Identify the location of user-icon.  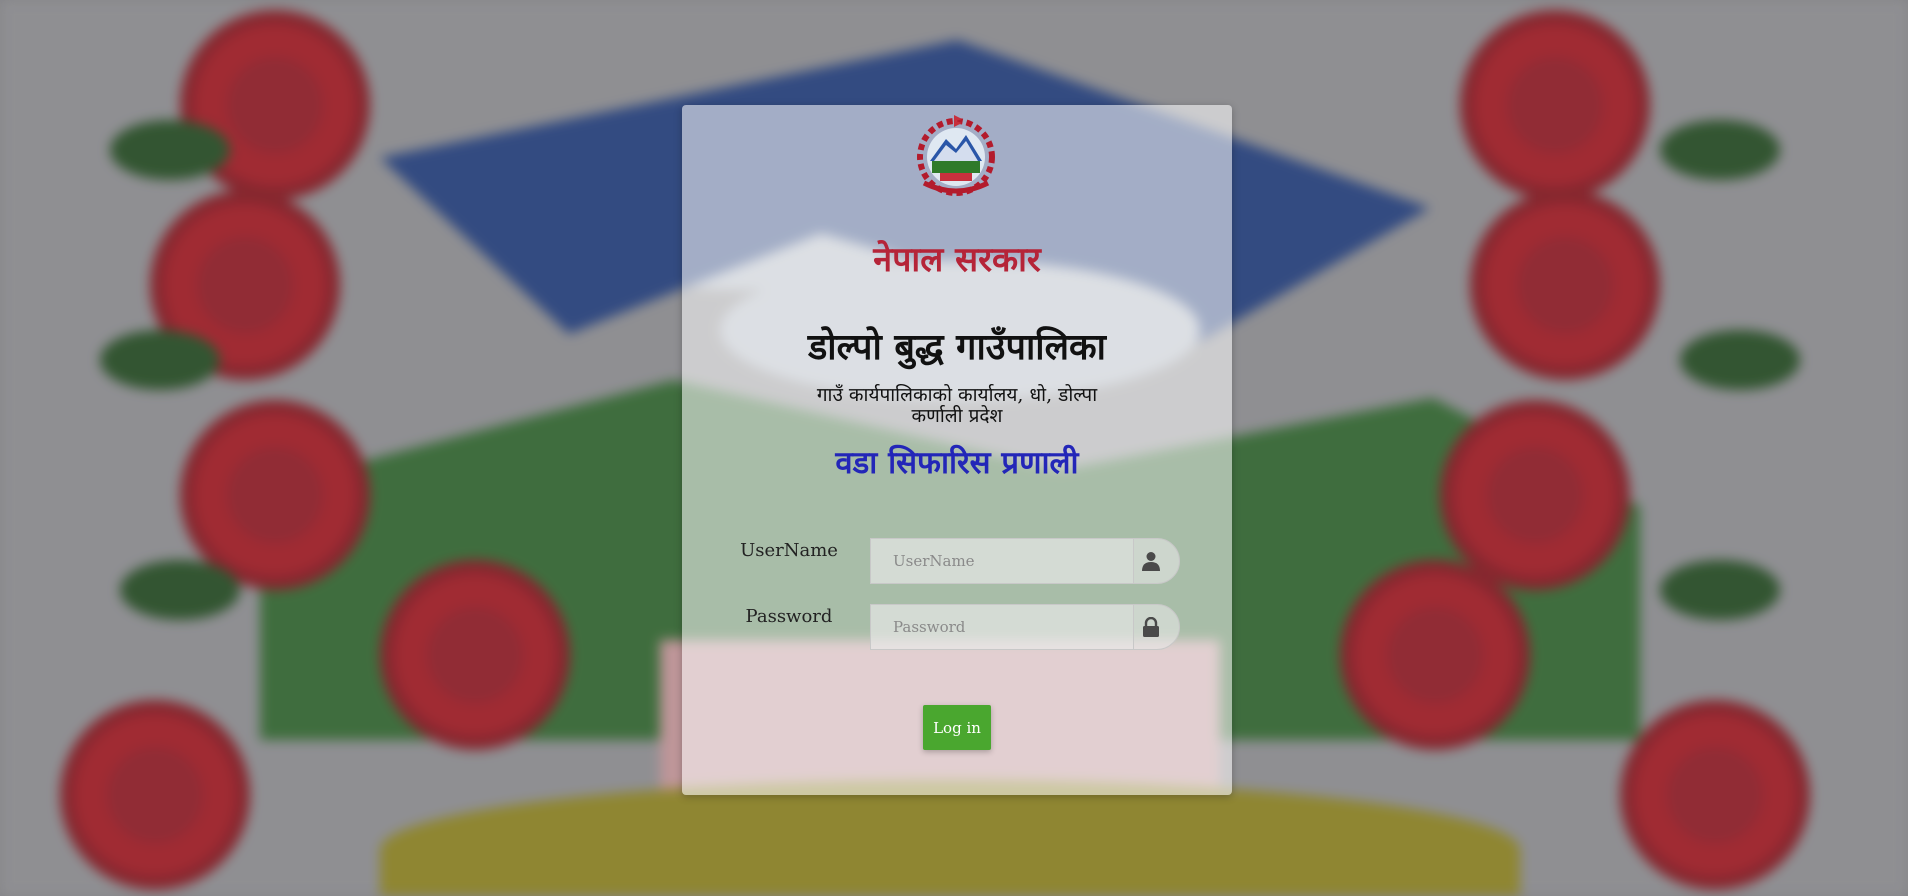
(1156, 561).